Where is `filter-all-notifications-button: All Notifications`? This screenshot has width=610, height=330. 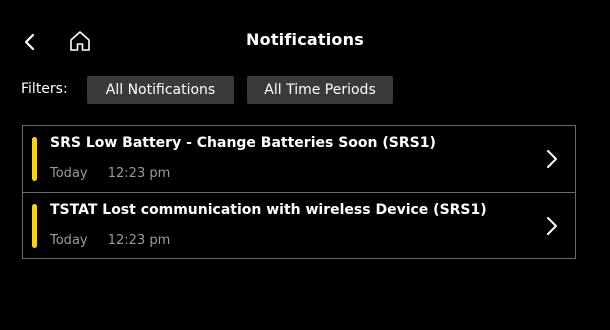 filter-all-notifications-button: All Notifications is located at coordinates (160, 90).